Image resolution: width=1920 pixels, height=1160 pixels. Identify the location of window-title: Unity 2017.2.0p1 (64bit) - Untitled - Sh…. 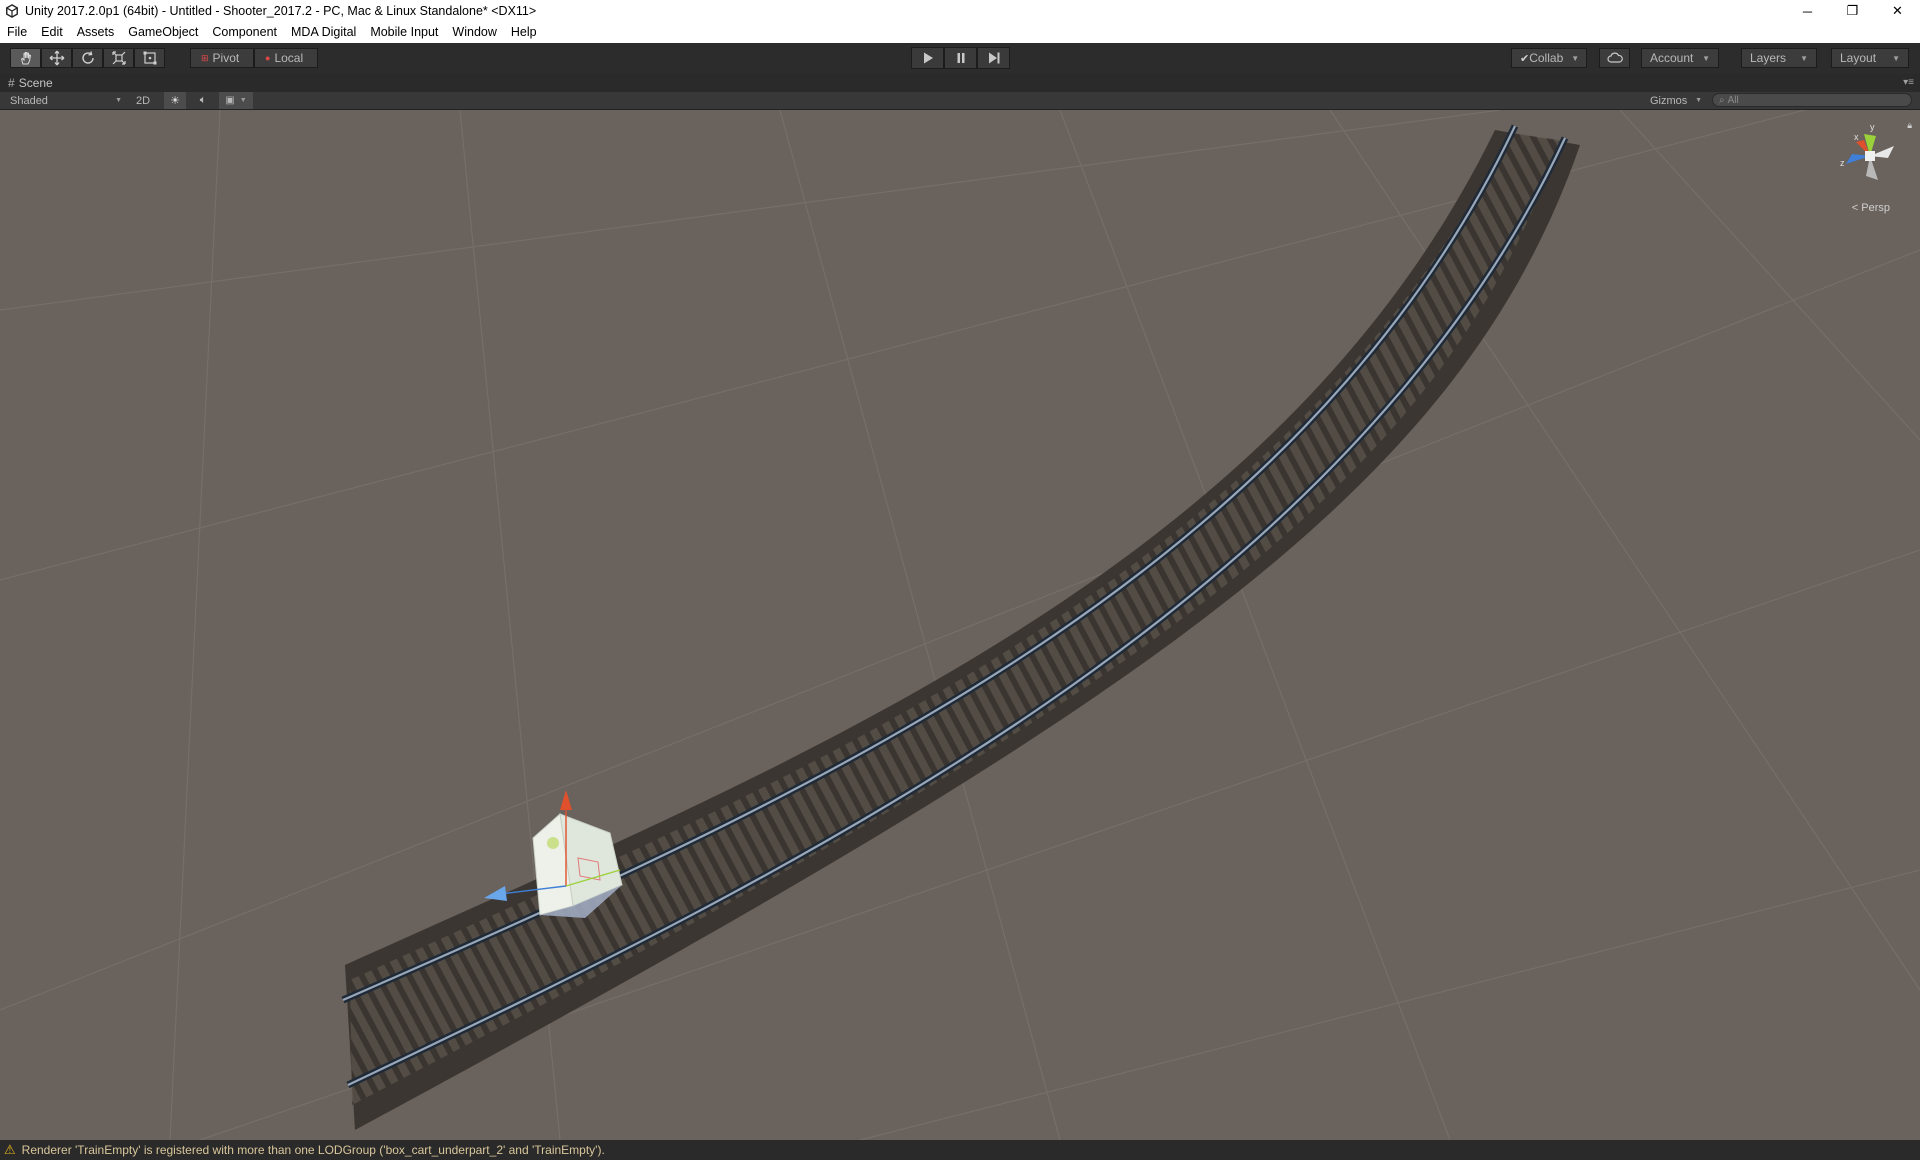
(281, 11).